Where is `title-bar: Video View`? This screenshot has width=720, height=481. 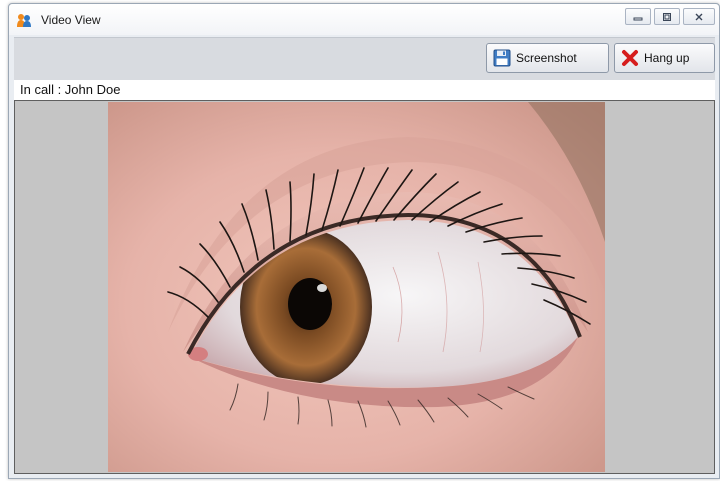 title-bar: Video View is located at coordinates (364, 19).